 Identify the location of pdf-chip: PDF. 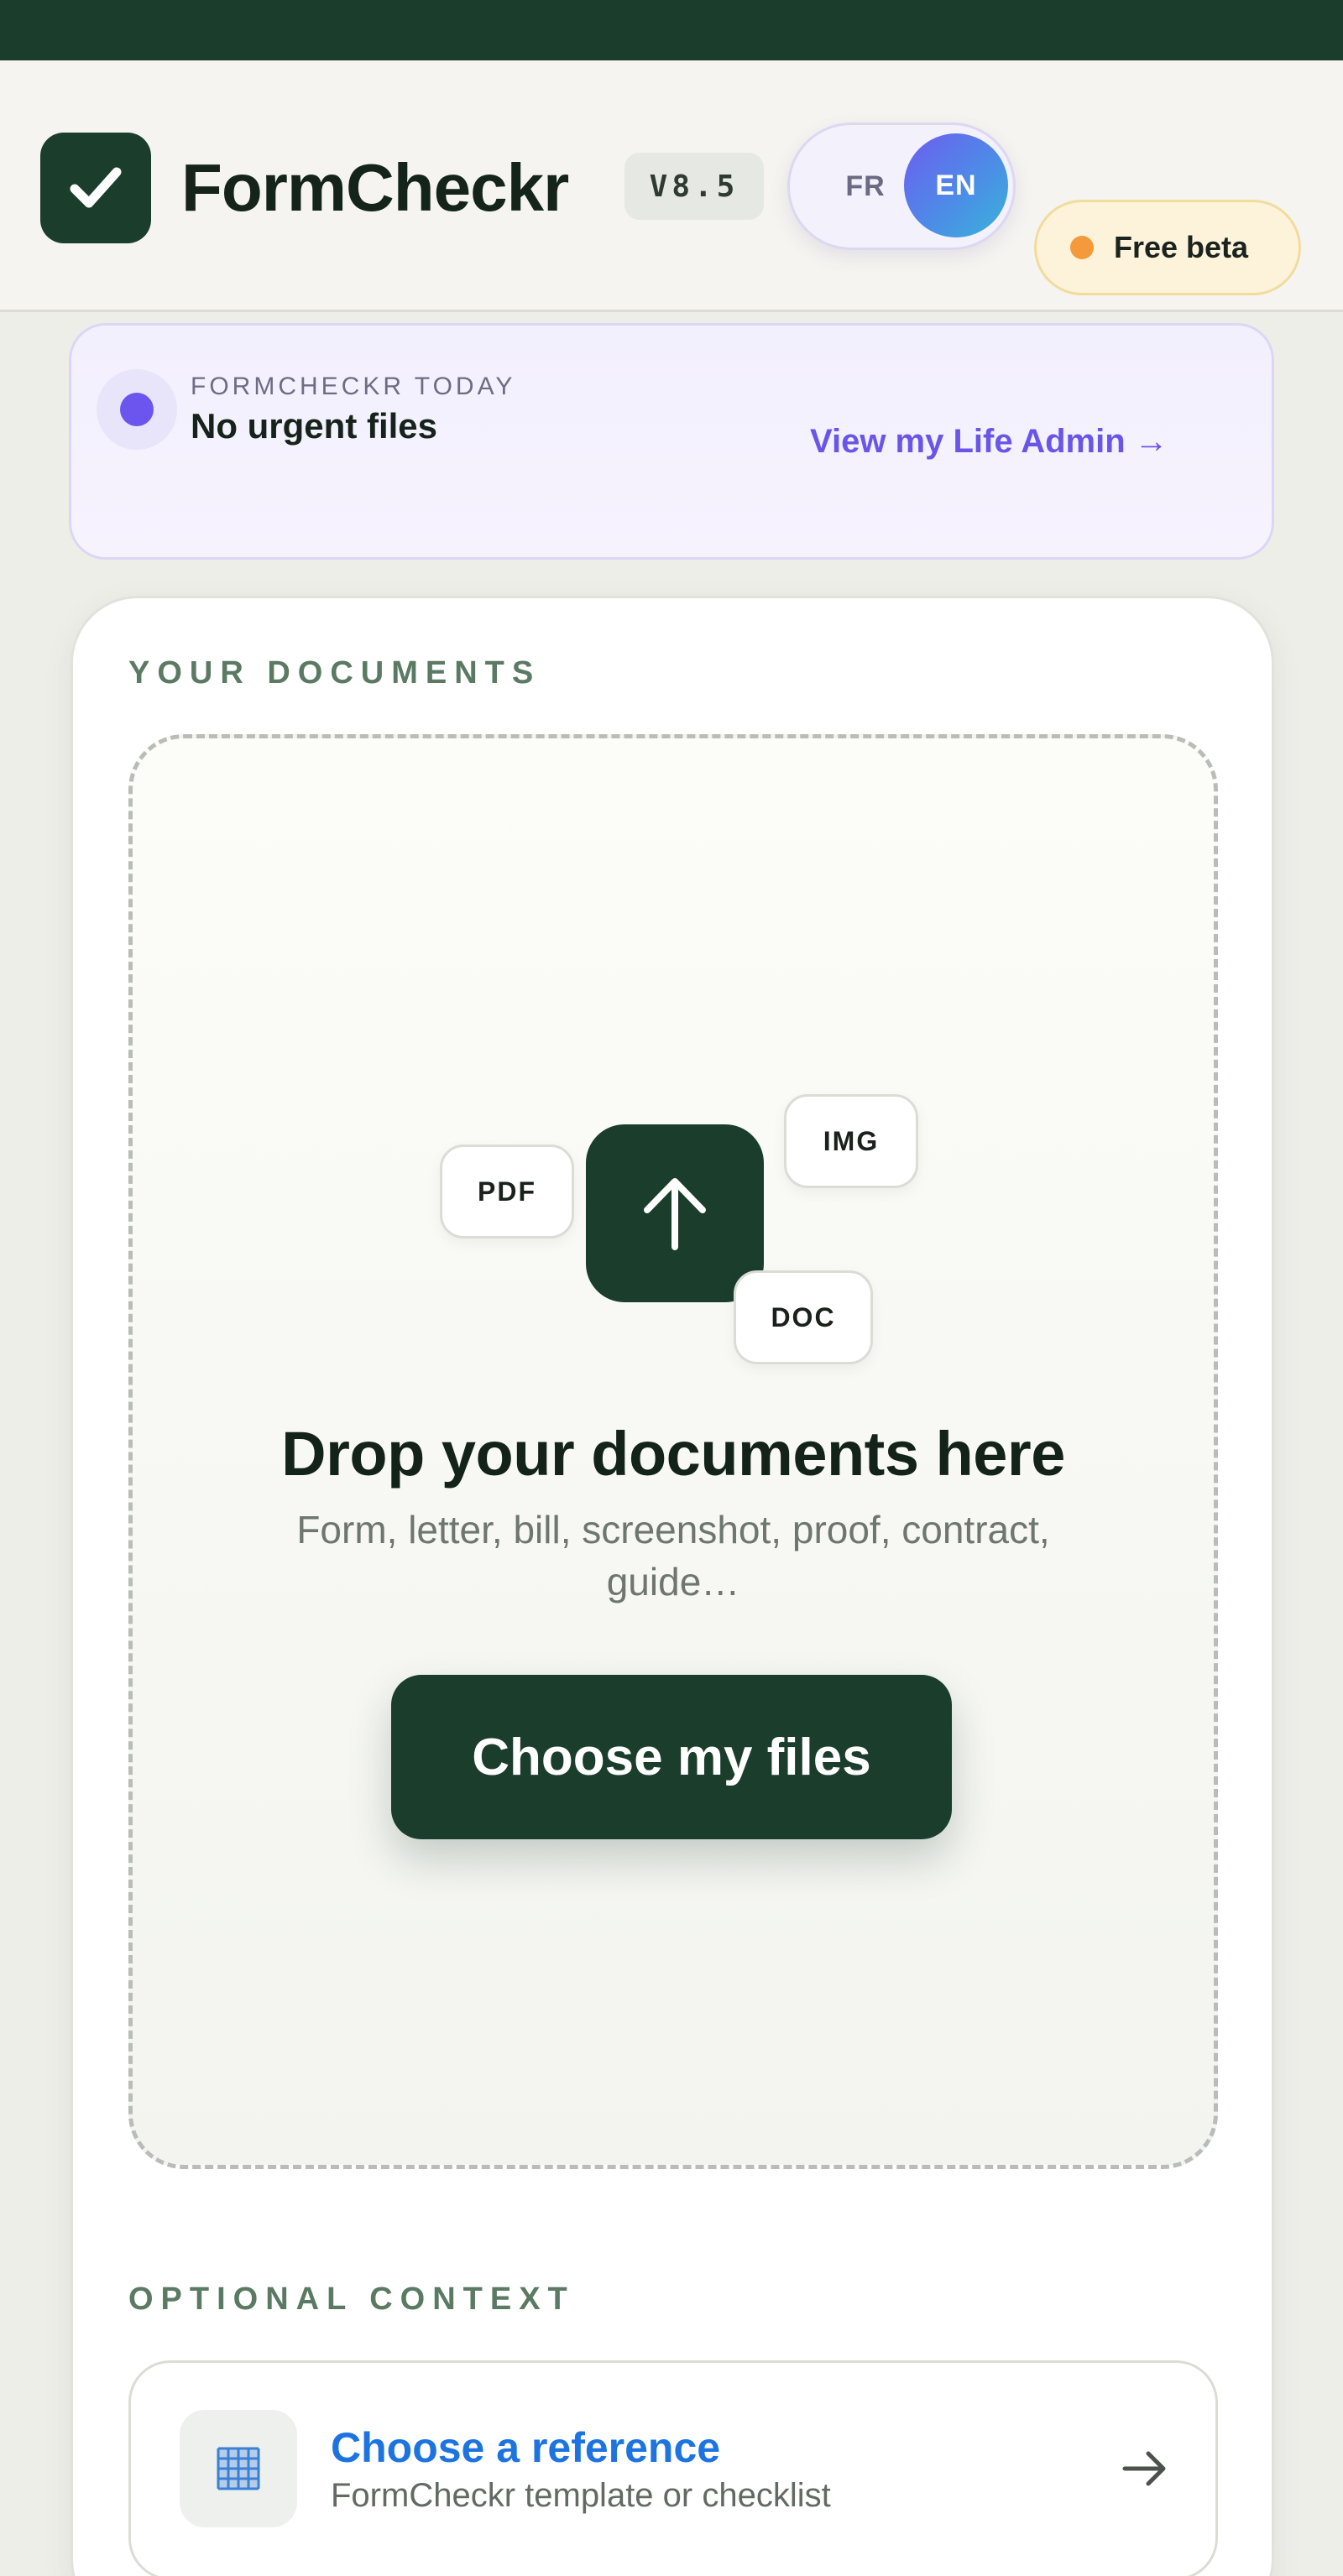
(507, 1191).